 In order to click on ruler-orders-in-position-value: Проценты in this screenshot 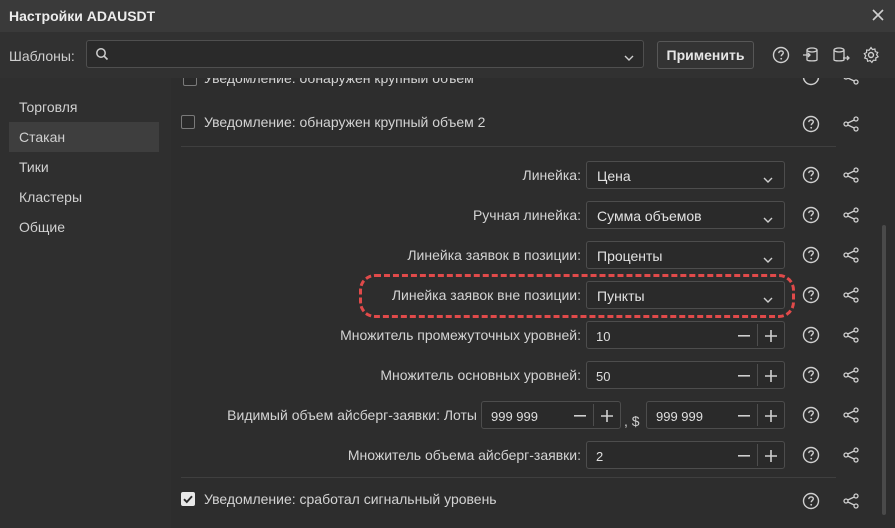, I will do `click(630, 256)`.